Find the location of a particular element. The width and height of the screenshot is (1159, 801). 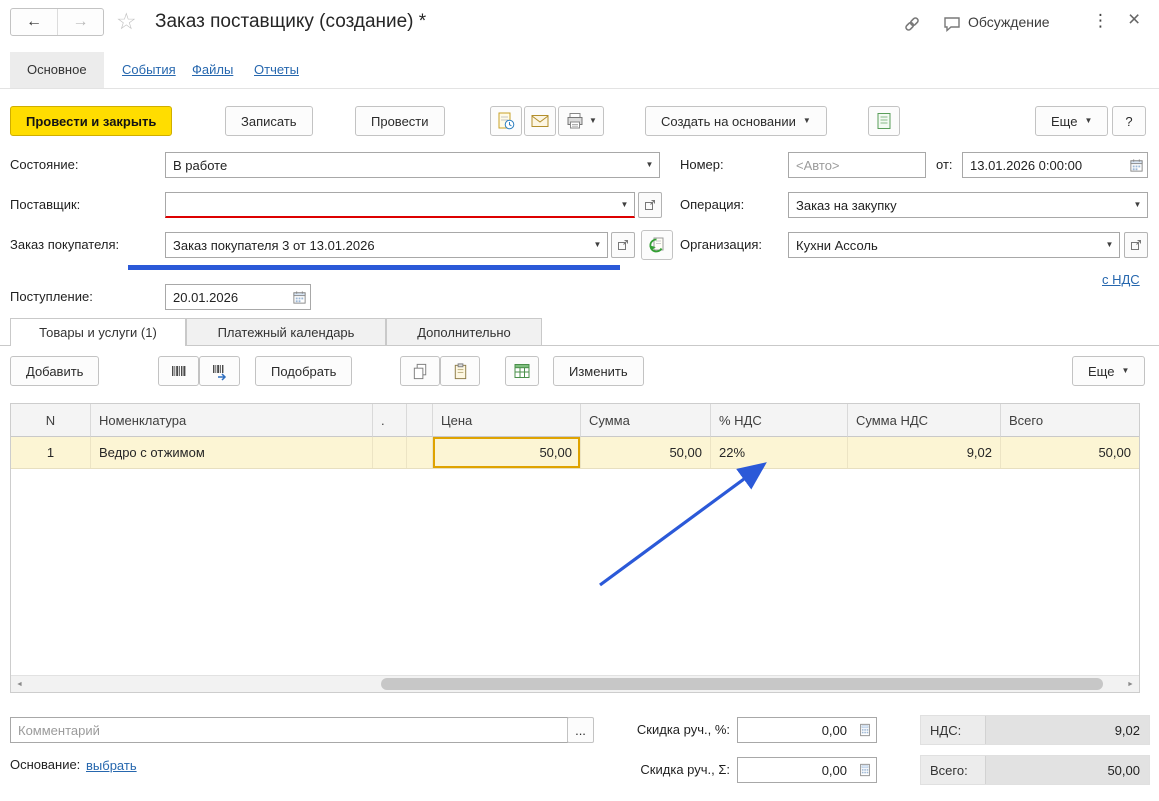

cell-clipped is located at coordinates (390, 452).